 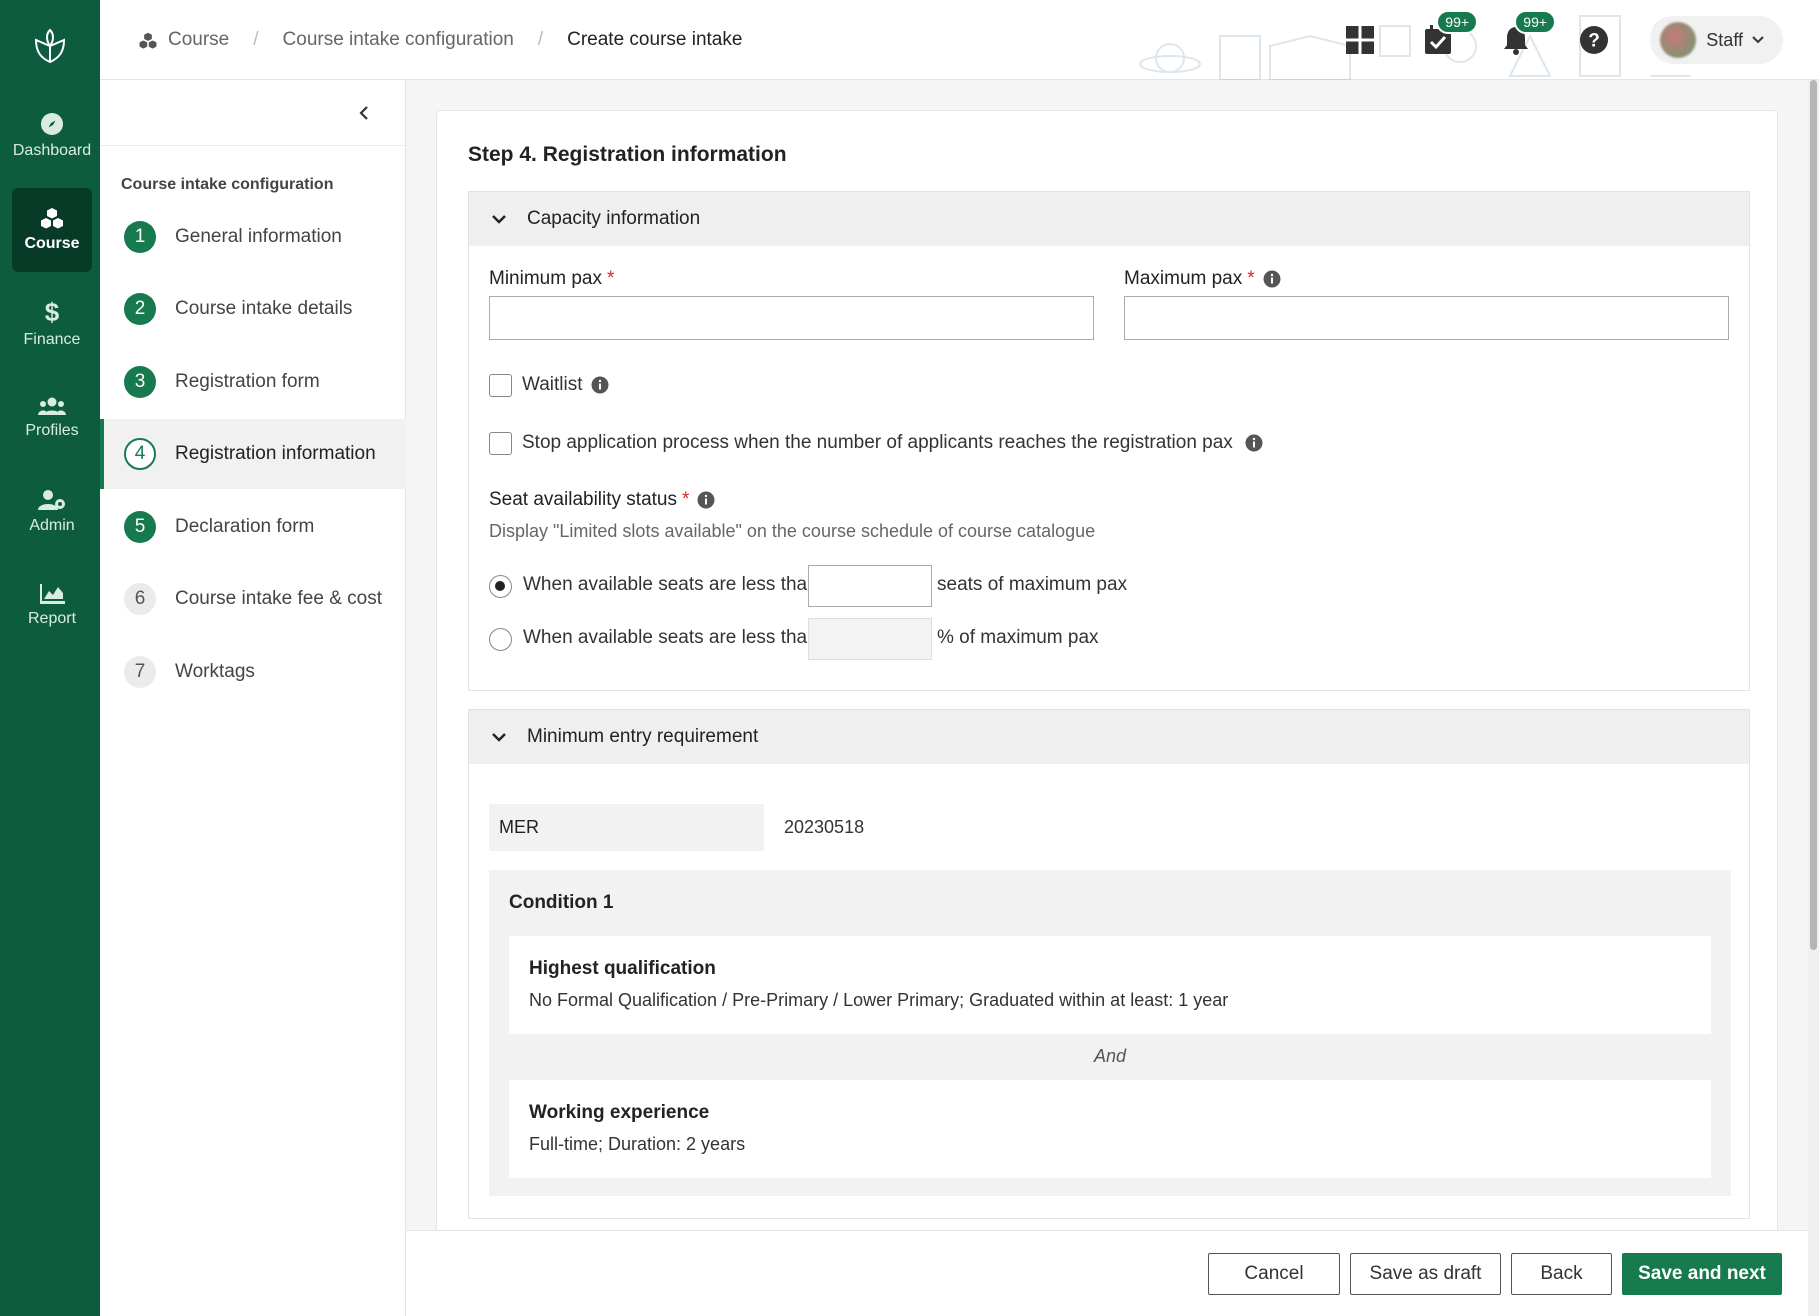 What do you see at coordinates (1447, 36) in the screenshot?
I see `tasks-button: 99+` at bounding box center [1447, 36].